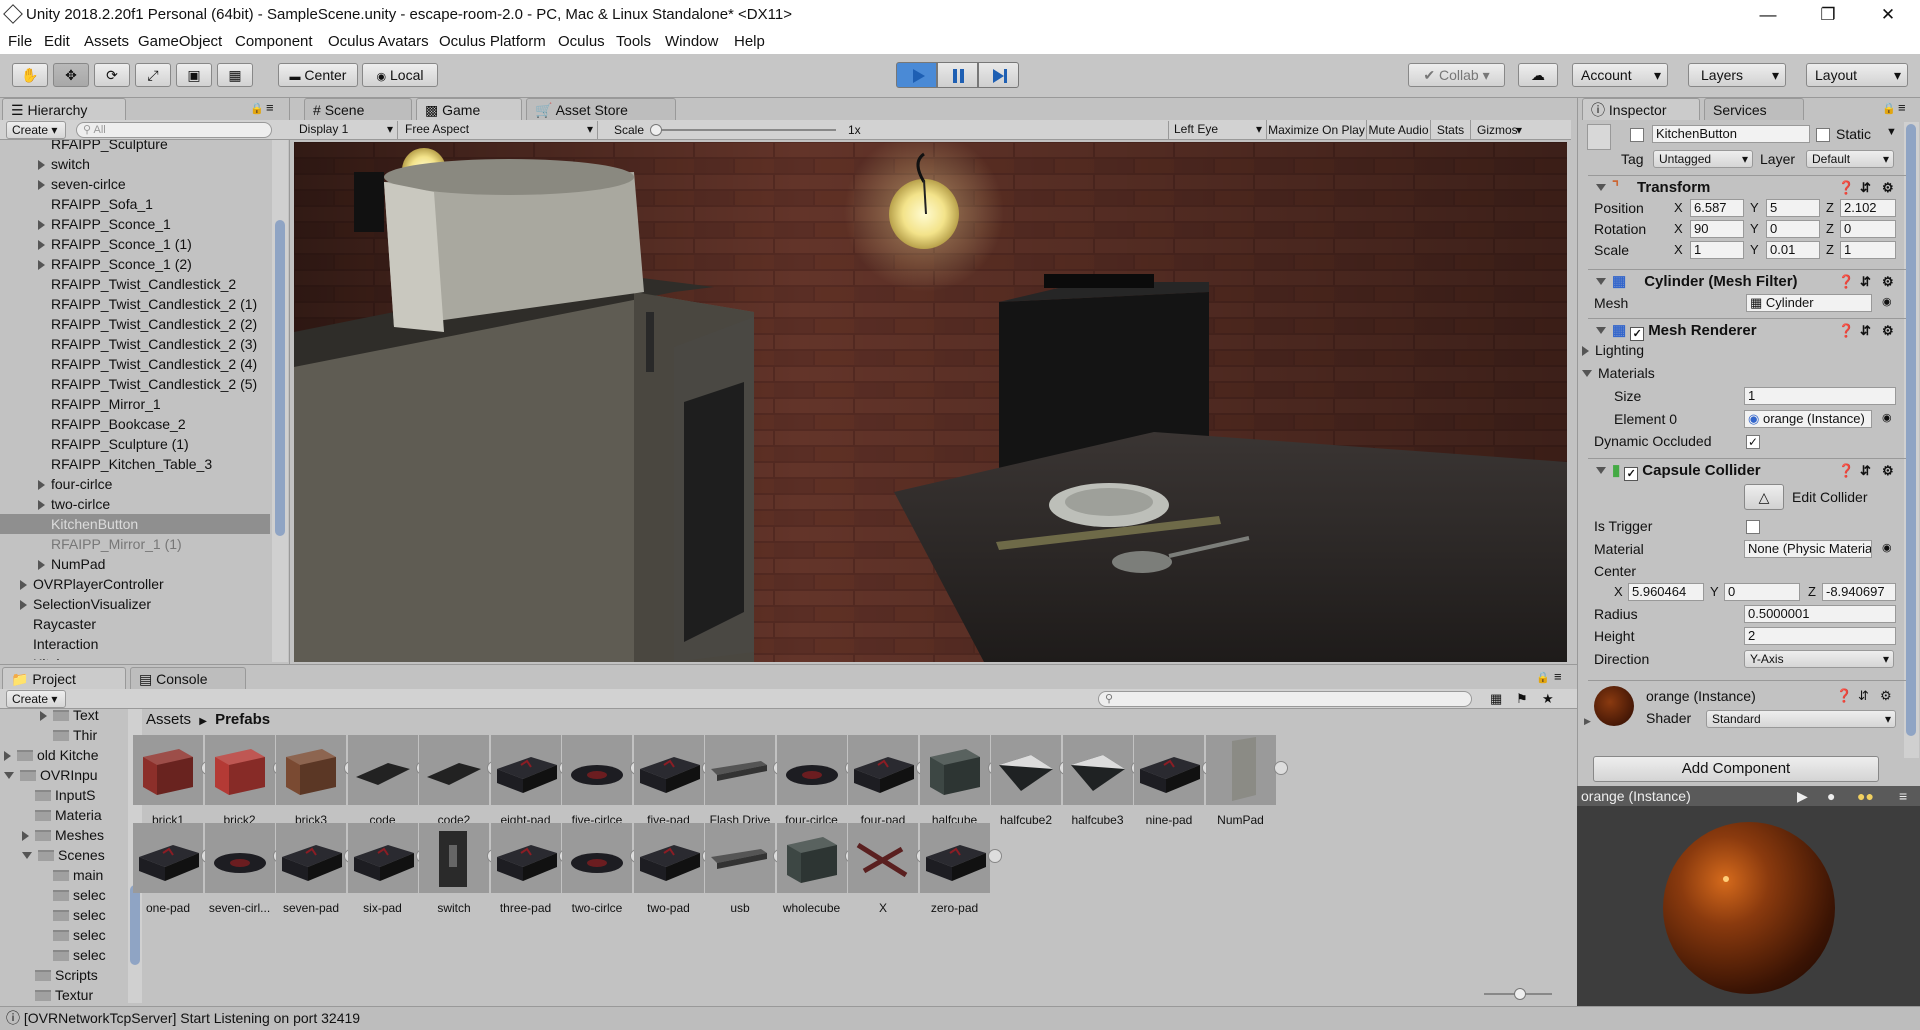 This screenshot has width=1920, height=1030. I want to click on asset-tile: two-cirlce, so click(602, 869).